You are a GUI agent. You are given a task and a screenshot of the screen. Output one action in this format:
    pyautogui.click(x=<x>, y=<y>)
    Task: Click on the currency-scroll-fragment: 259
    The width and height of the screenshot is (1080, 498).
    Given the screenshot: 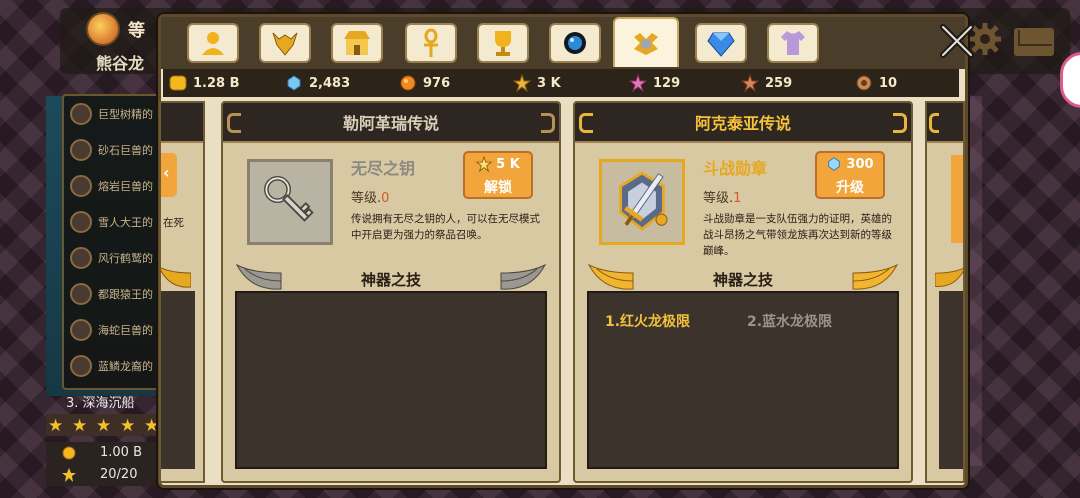 What is the action you would take?
    pyautogui.click(x=766, y=83)
    